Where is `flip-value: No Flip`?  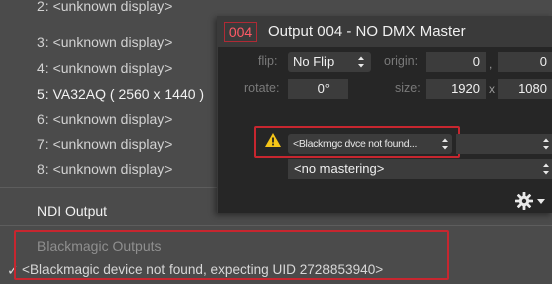
flip-value: No Flip is located at coordinates (314, 61).